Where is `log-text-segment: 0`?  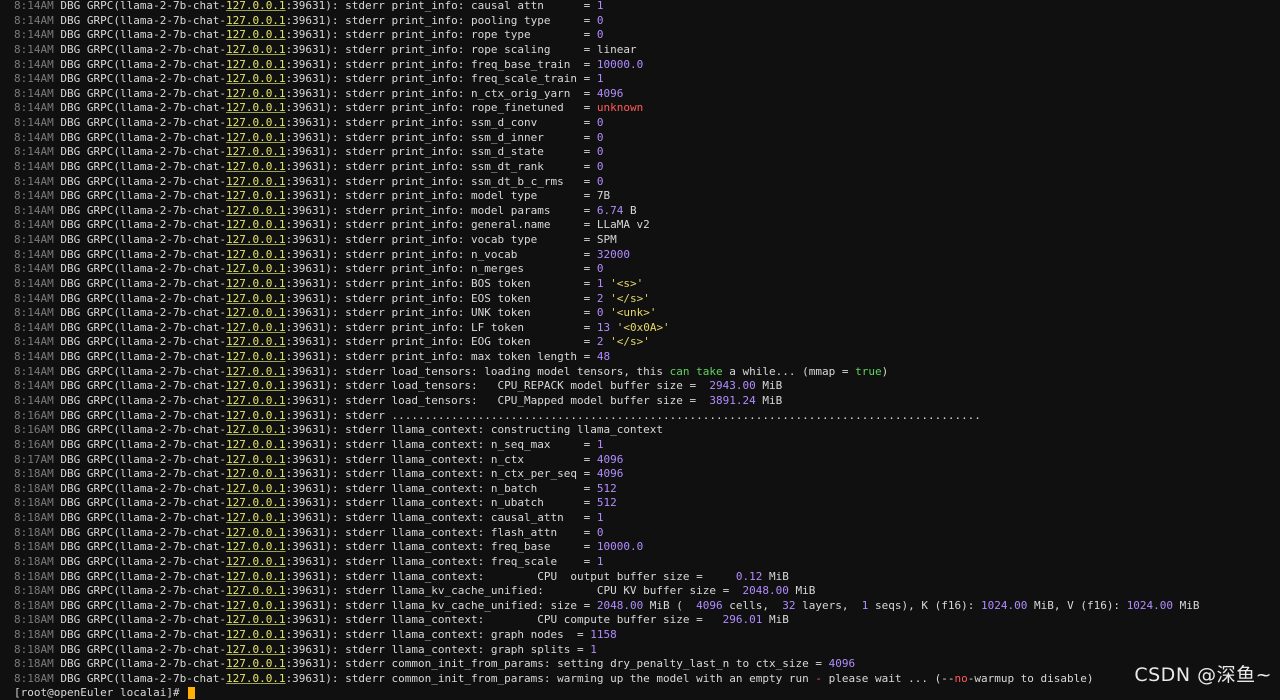
log-text-segment: 0 is located at coordinates (600, 20).